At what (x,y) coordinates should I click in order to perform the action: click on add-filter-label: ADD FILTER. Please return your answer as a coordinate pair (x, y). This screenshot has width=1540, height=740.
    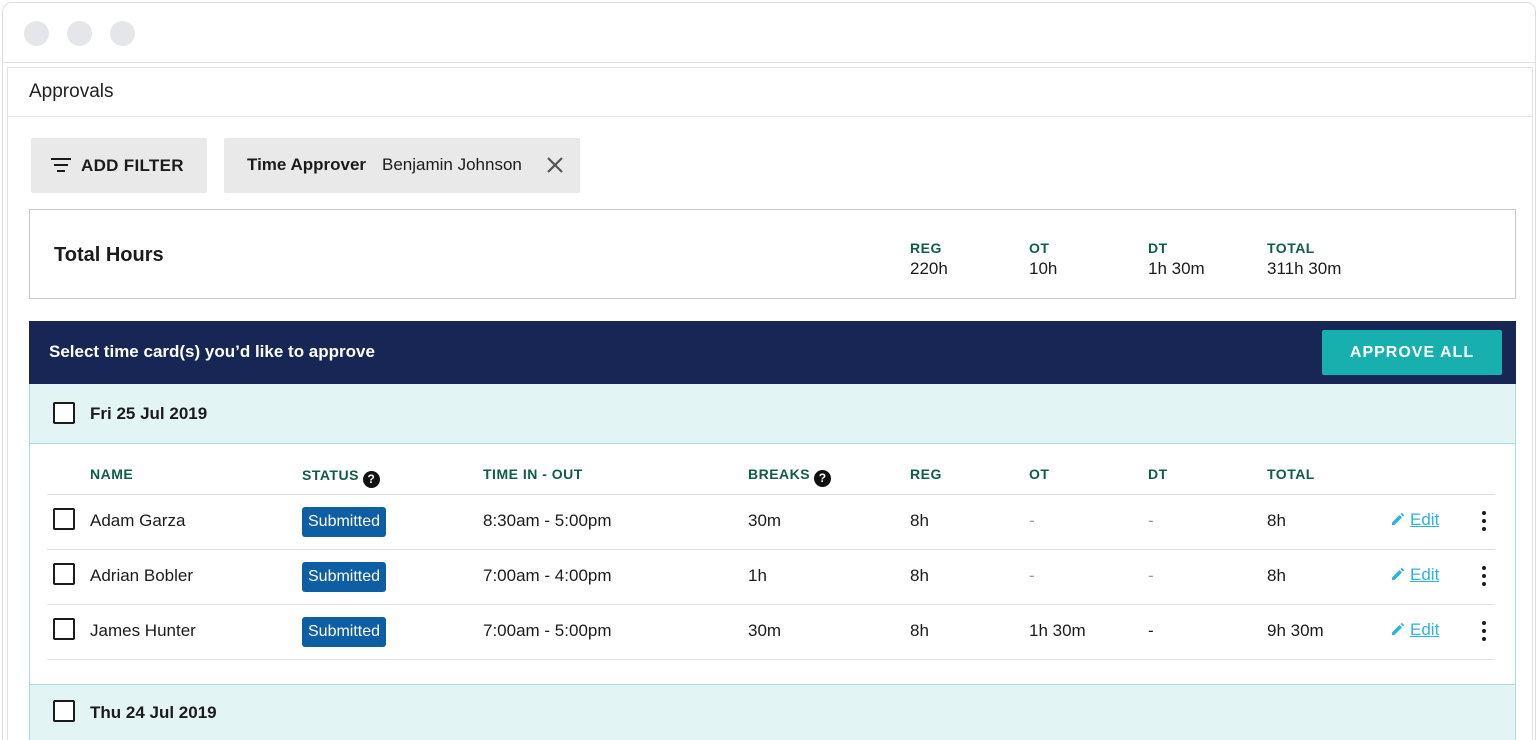
    Looking at the image, I should click on (132, 165).